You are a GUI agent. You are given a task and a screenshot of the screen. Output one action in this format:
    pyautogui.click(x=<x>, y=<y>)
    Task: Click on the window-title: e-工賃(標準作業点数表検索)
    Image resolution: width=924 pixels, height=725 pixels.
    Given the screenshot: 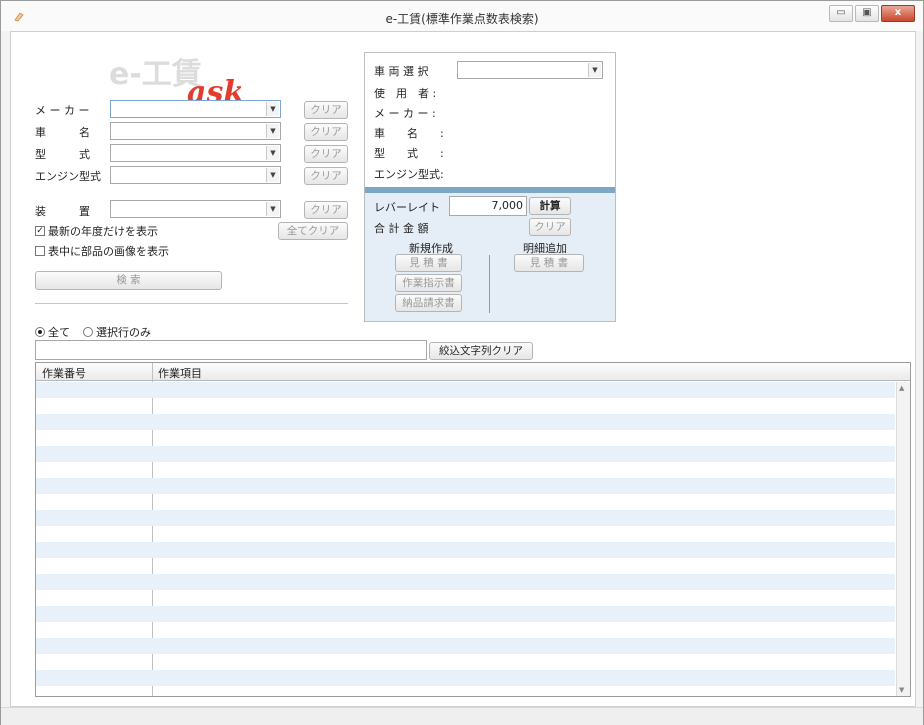 What is the action you would take?
    pyautogui.click(x=462, y=19)
    